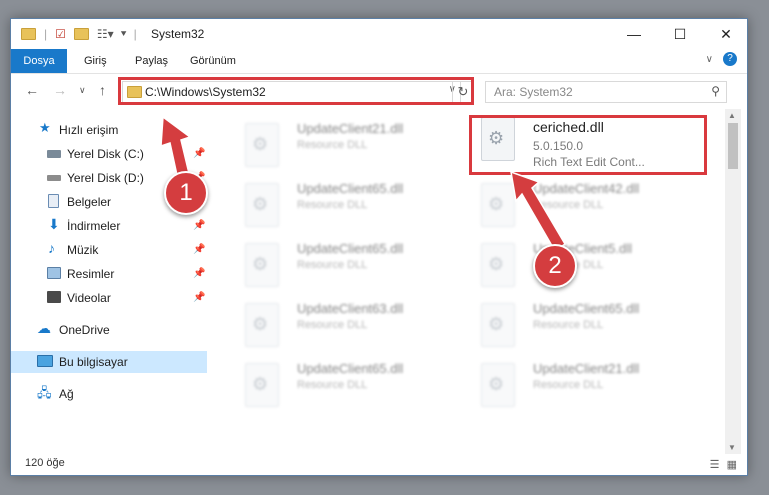 Image resolution: width=769 pixels, height=495 pixels. I want to click on annotation-badge-1: 1, so click(186, 193).